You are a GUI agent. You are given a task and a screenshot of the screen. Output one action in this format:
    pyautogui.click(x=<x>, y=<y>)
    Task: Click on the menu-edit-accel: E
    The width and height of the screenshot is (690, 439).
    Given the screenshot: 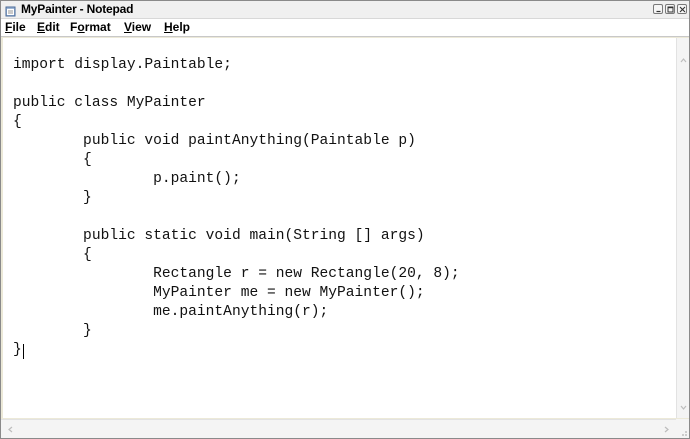 What is the action you would take?
    pyautogui.click(x=41, y=27)
    